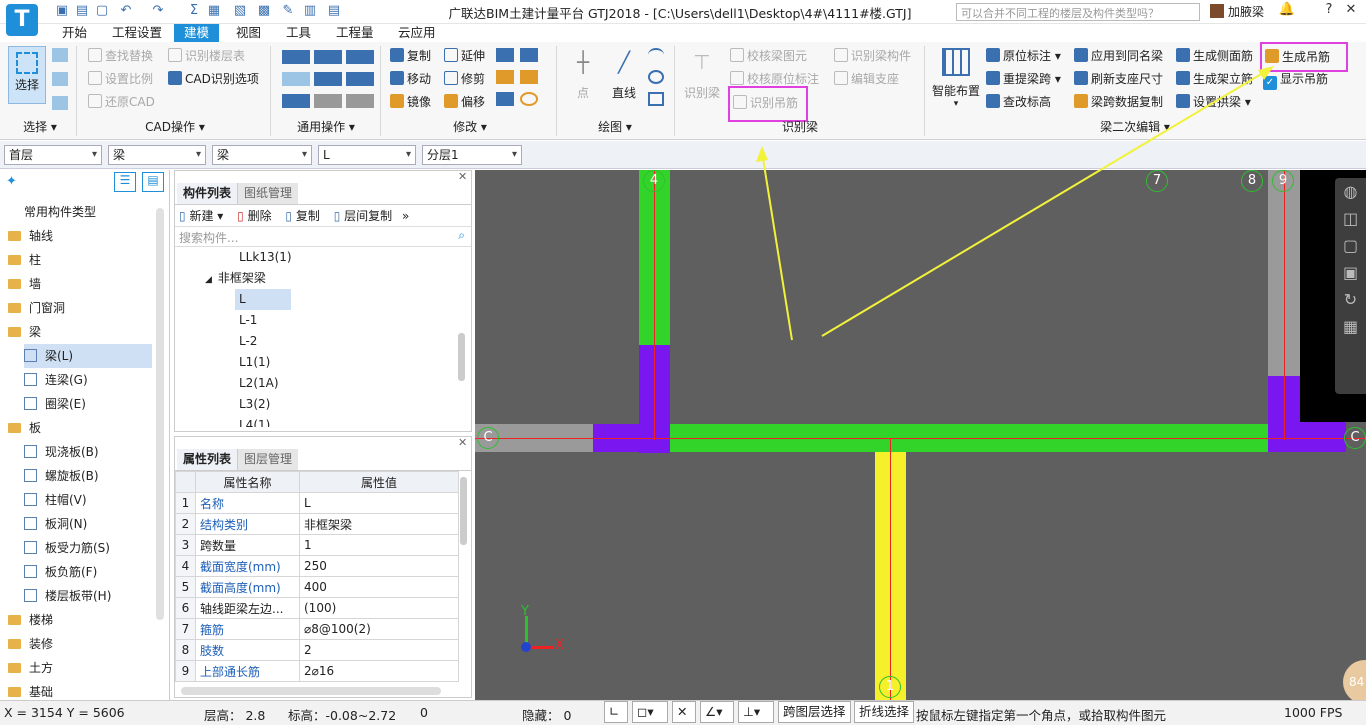 This screenshot has height=725, width=1366. I want to click on move-button: 移动, so click(410, 79).